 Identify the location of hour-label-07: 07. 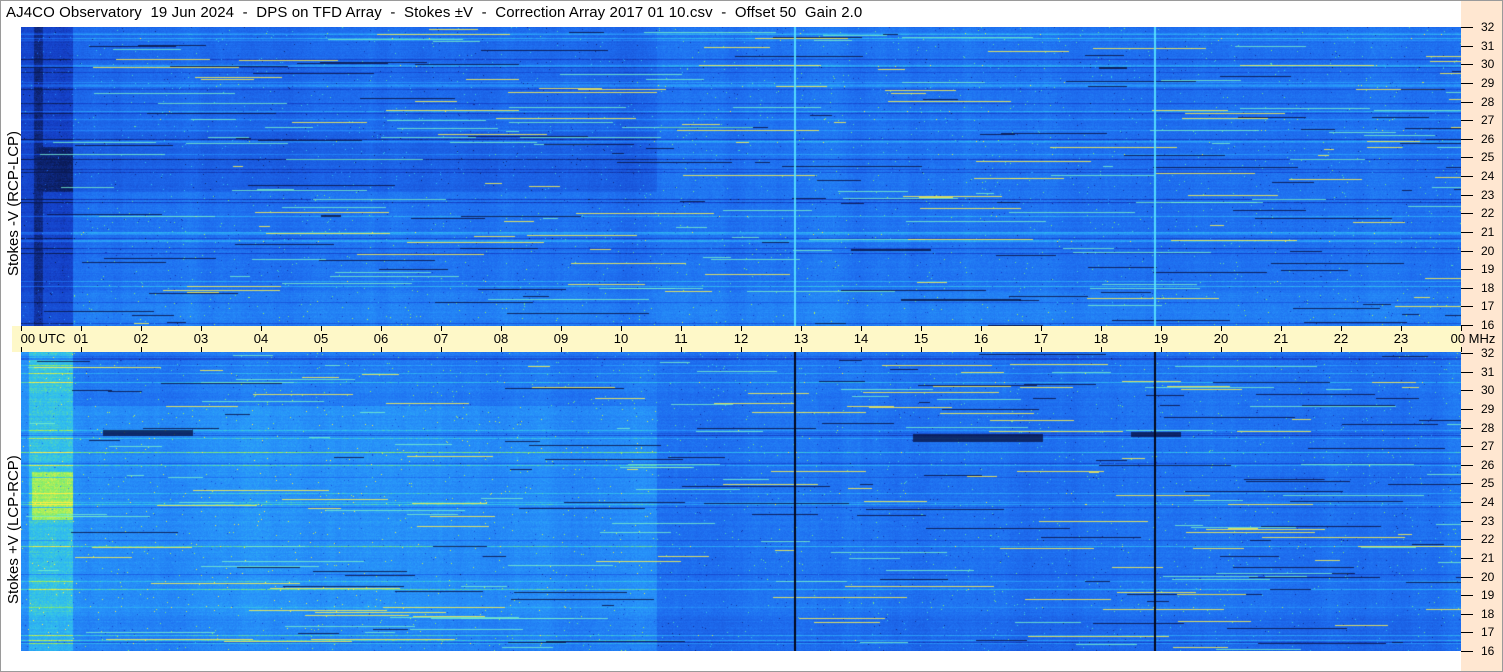
(441, 338).